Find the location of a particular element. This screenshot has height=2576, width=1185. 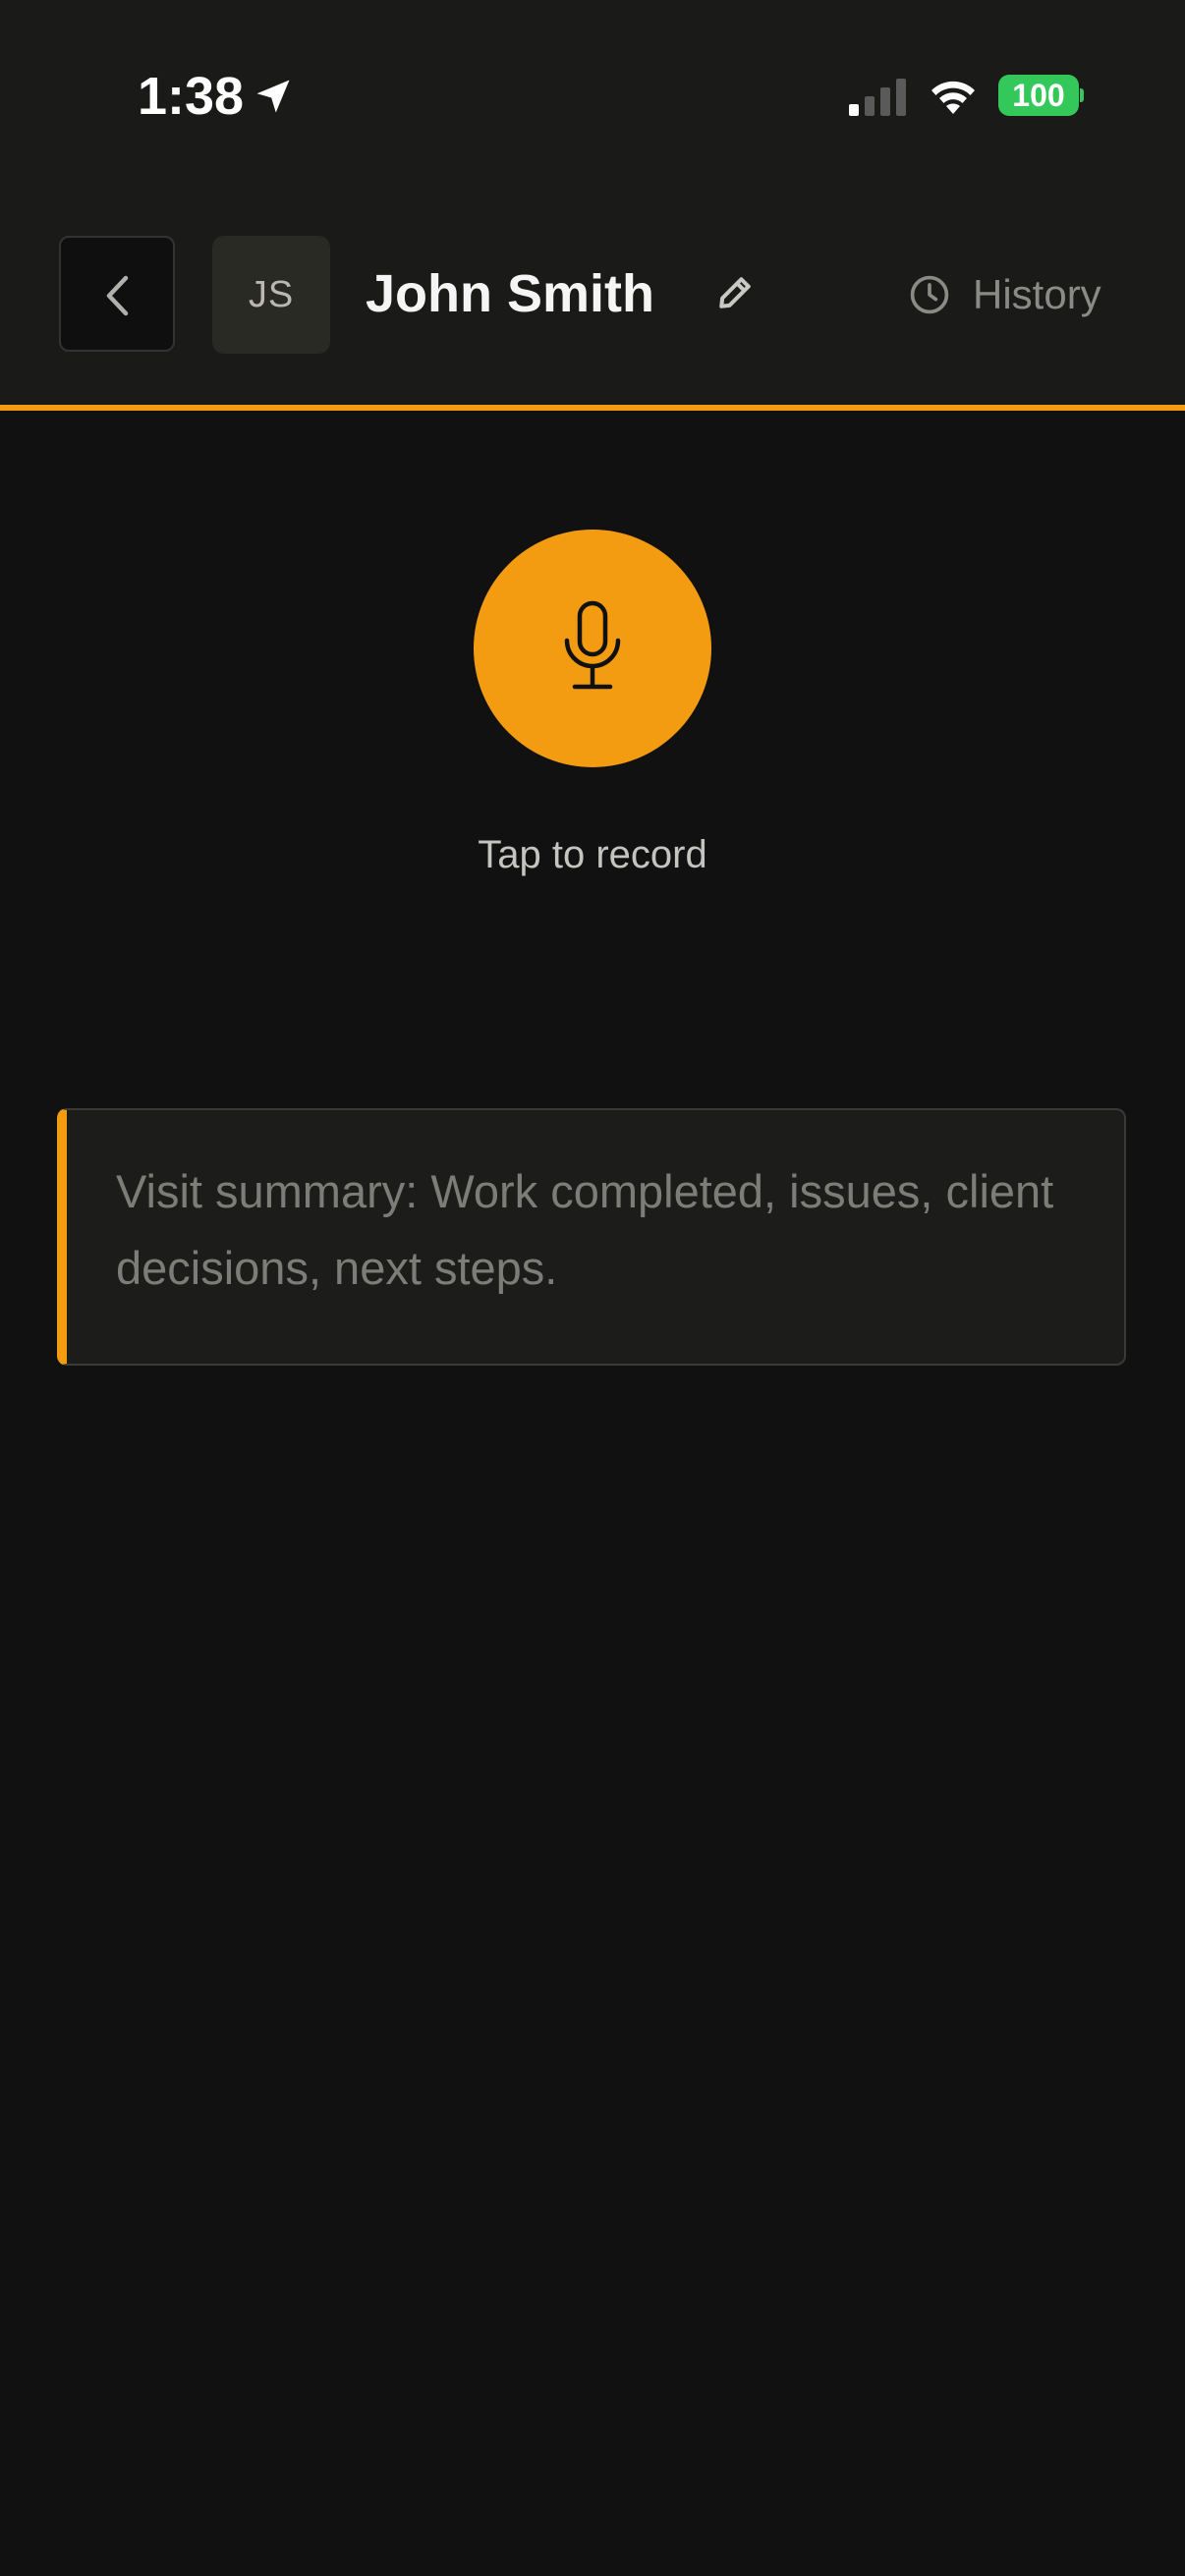

pencil-icon is located at coordinates (735, 292).